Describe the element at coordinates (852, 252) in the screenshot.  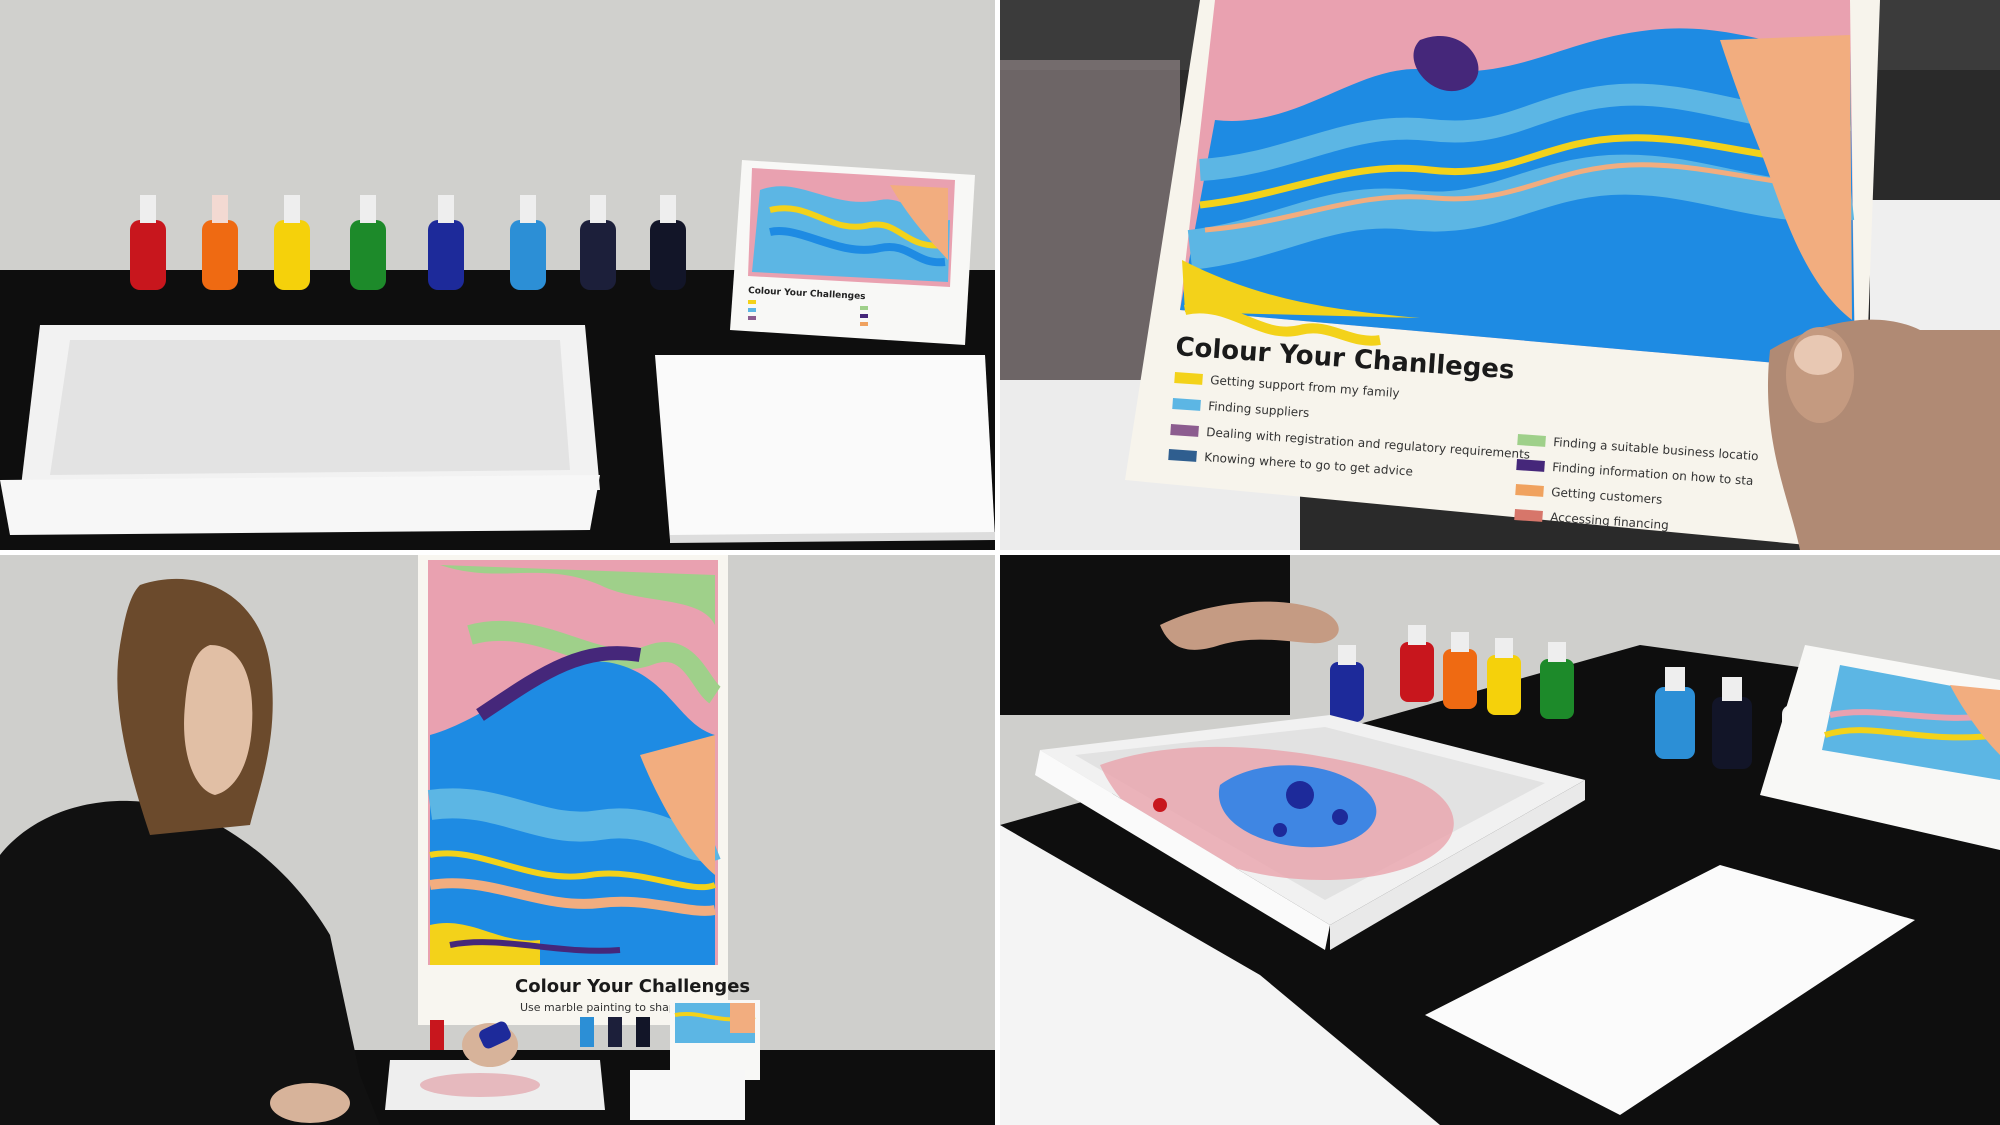
I see `small-challenge-card` at that location.